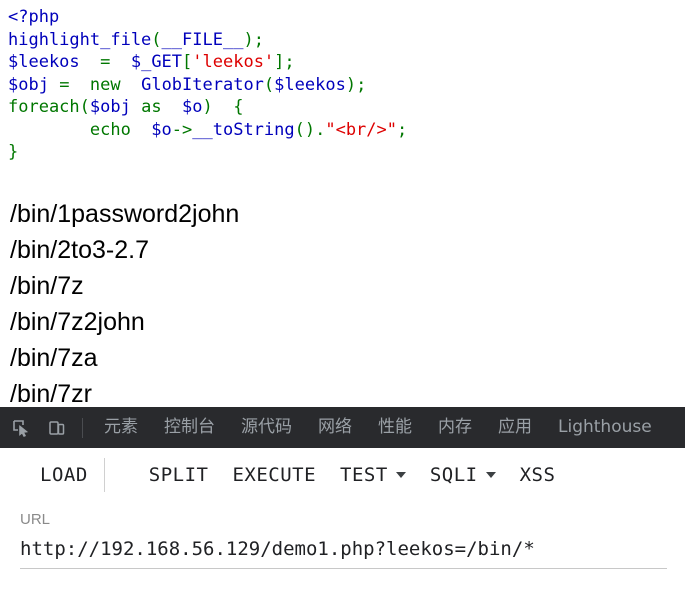 This screenshot has height=609, width=685. I want to click on list-item: /bin/1password2john, so click(125, 213).